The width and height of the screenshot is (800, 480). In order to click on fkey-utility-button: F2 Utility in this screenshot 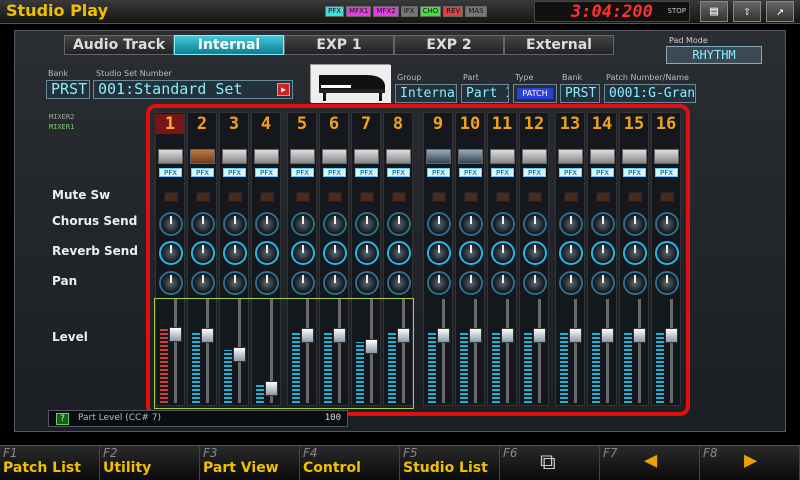, I will do `click(150, 463)`.